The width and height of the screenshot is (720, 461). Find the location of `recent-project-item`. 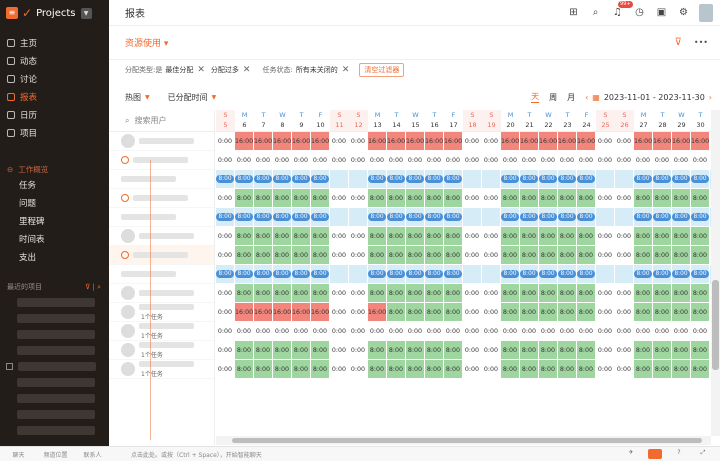

recent-project-item is located at coordinates (54, 334).